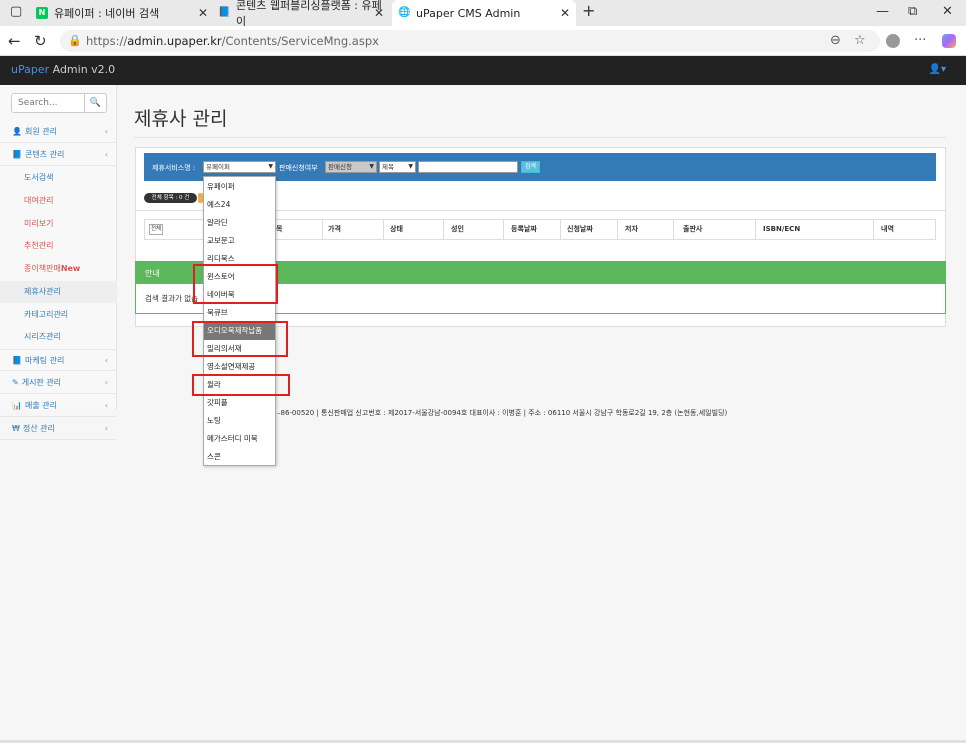  What do you see at coordinates (887, 229) in the screenshot?
I see `column-header: 내역` at bounding box center [887, 229].